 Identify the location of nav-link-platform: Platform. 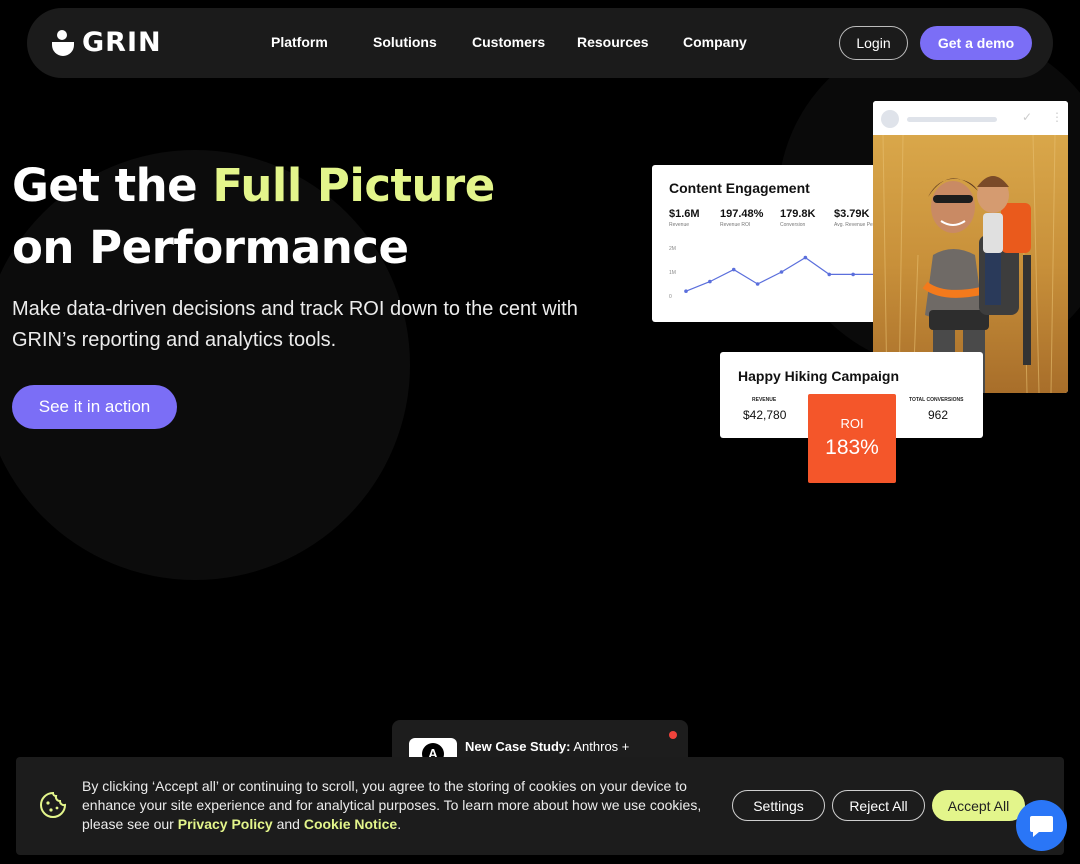
(299, 42).